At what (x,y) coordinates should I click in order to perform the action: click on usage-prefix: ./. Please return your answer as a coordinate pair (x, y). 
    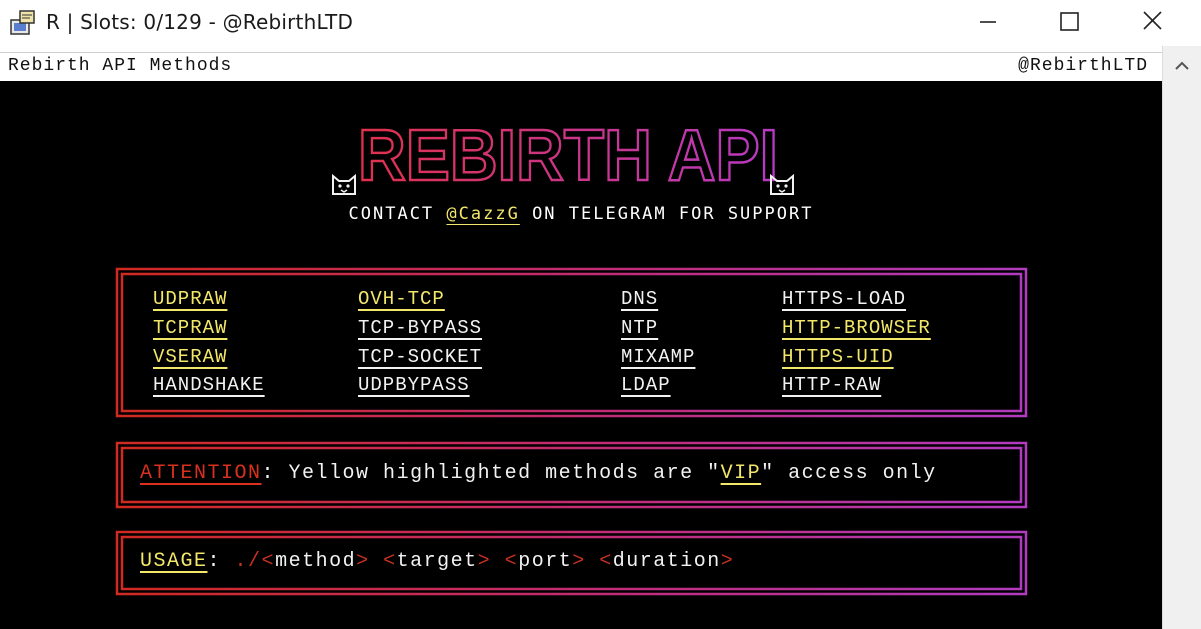
    Looking at the image, I should click on (248, 561).